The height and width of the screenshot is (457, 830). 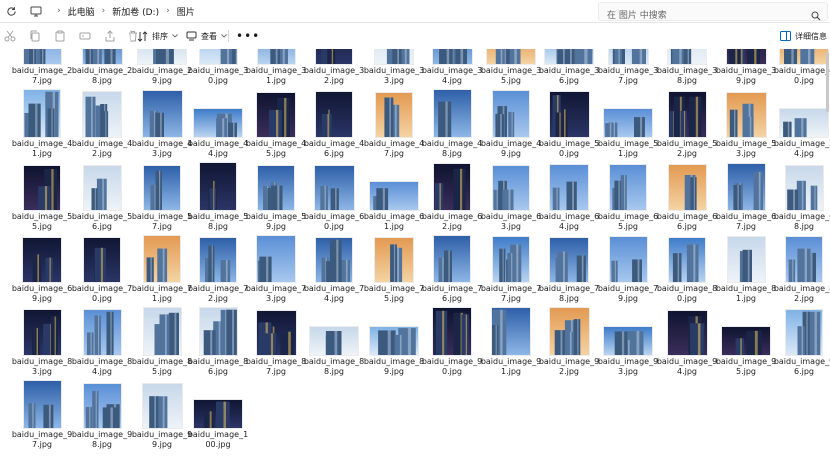 What do you see at coordinates (334, 198) in the screenshot?
I see `file-item: baidu_image_6 0.jpg` at bounding box center [334, 198].